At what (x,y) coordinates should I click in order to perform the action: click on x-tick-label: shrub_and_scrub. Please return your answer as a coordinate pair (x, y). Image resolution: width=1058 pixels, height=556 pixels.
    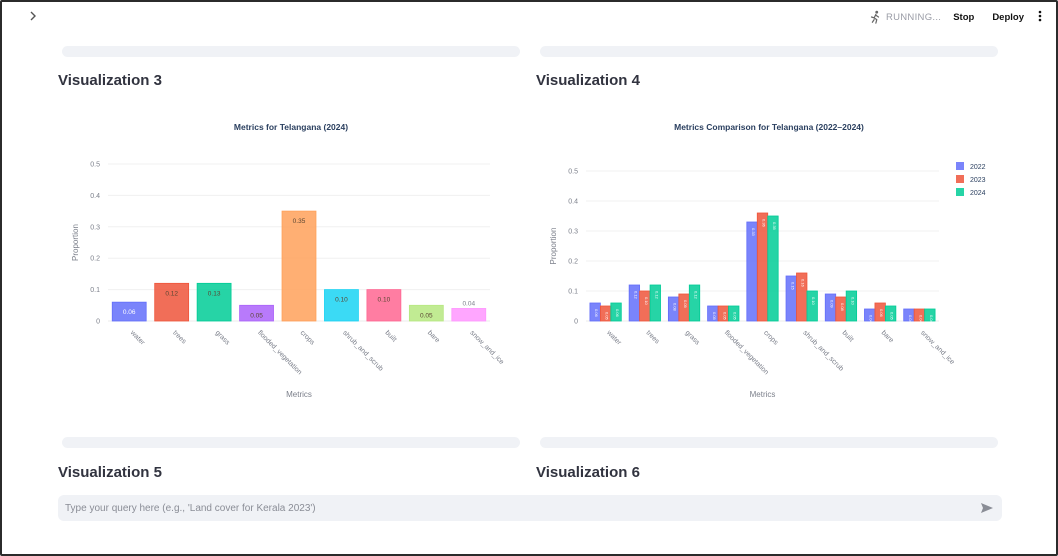
    Looking at the image, I should click on (362, 350).